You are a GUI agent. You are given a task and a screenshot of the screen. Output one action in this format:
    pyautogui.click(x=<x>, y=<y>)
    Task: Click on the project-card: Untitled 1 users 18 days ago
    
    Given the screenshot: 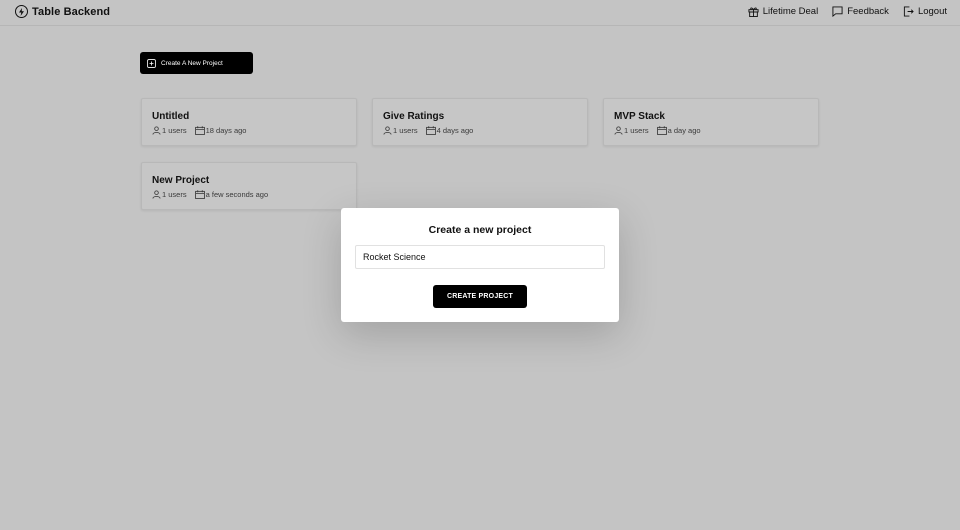 What is the action you would take?
    pyautogui.click(x=249, y=122)
    